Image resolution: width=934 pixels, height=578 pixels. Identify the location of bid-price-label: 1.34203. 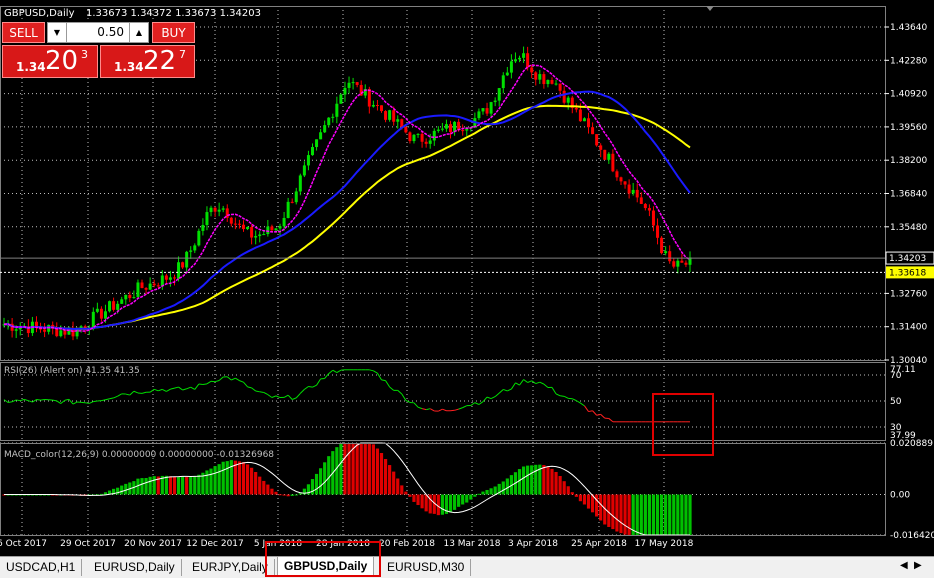
(907, 259).